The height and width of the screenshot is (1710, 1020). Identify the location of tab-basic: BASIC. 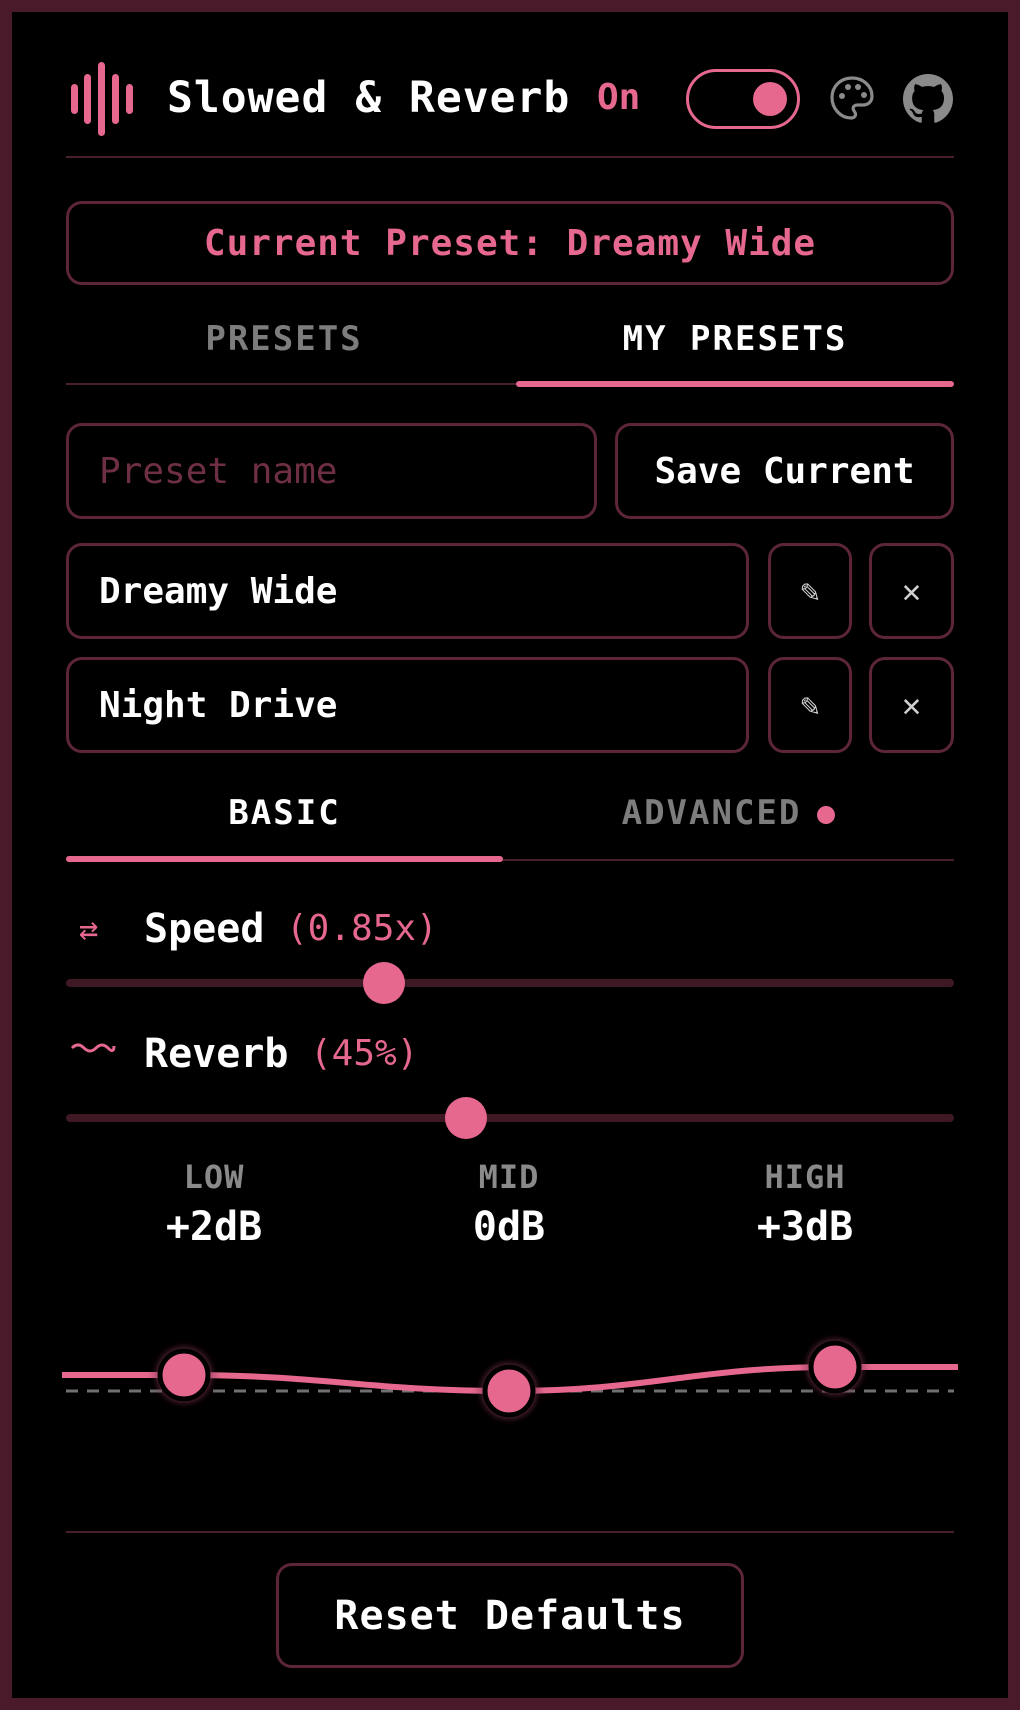
(284, 813).